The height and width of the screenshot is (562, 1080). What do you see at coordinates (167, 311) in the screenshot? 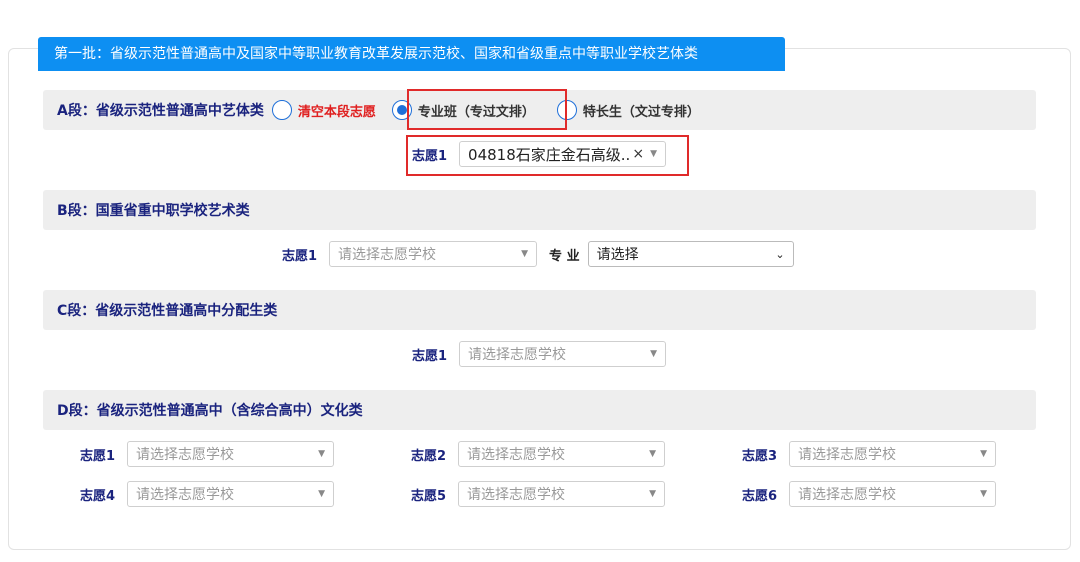
I see `segment-c-title: C段：省级示范性普通高中分配生类` at bounding box center [167, 311].